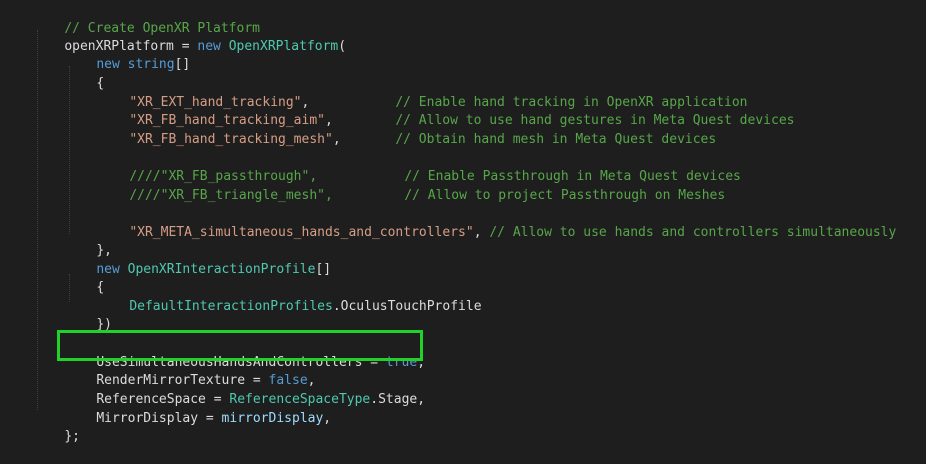 The image size is (926, 464). Describe the element at coordinates (127, 55) in the screenshot. I see `code-line-3: new string[]` at that location.